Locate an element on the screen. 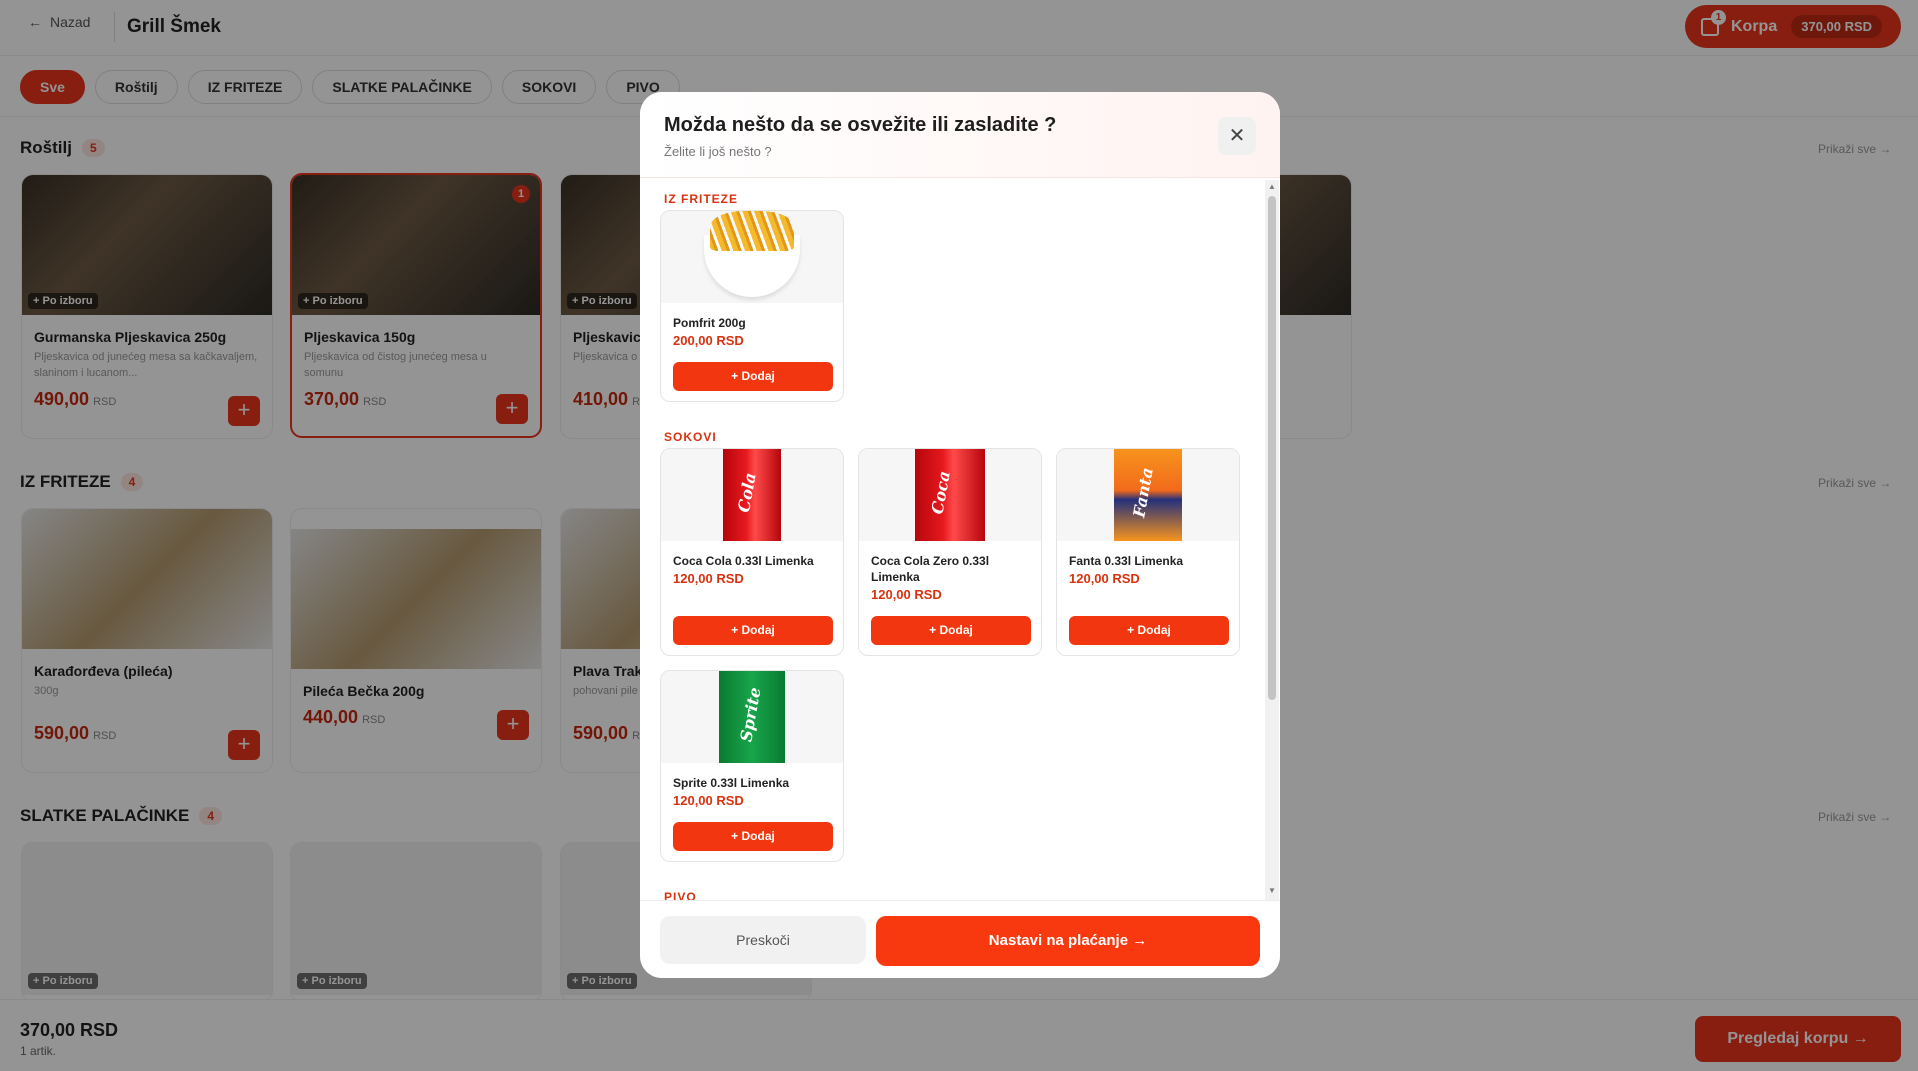 This screenshot has width=1918, height=1071. fanta-can-image: Fanta is located at coordinates (1148, 495).